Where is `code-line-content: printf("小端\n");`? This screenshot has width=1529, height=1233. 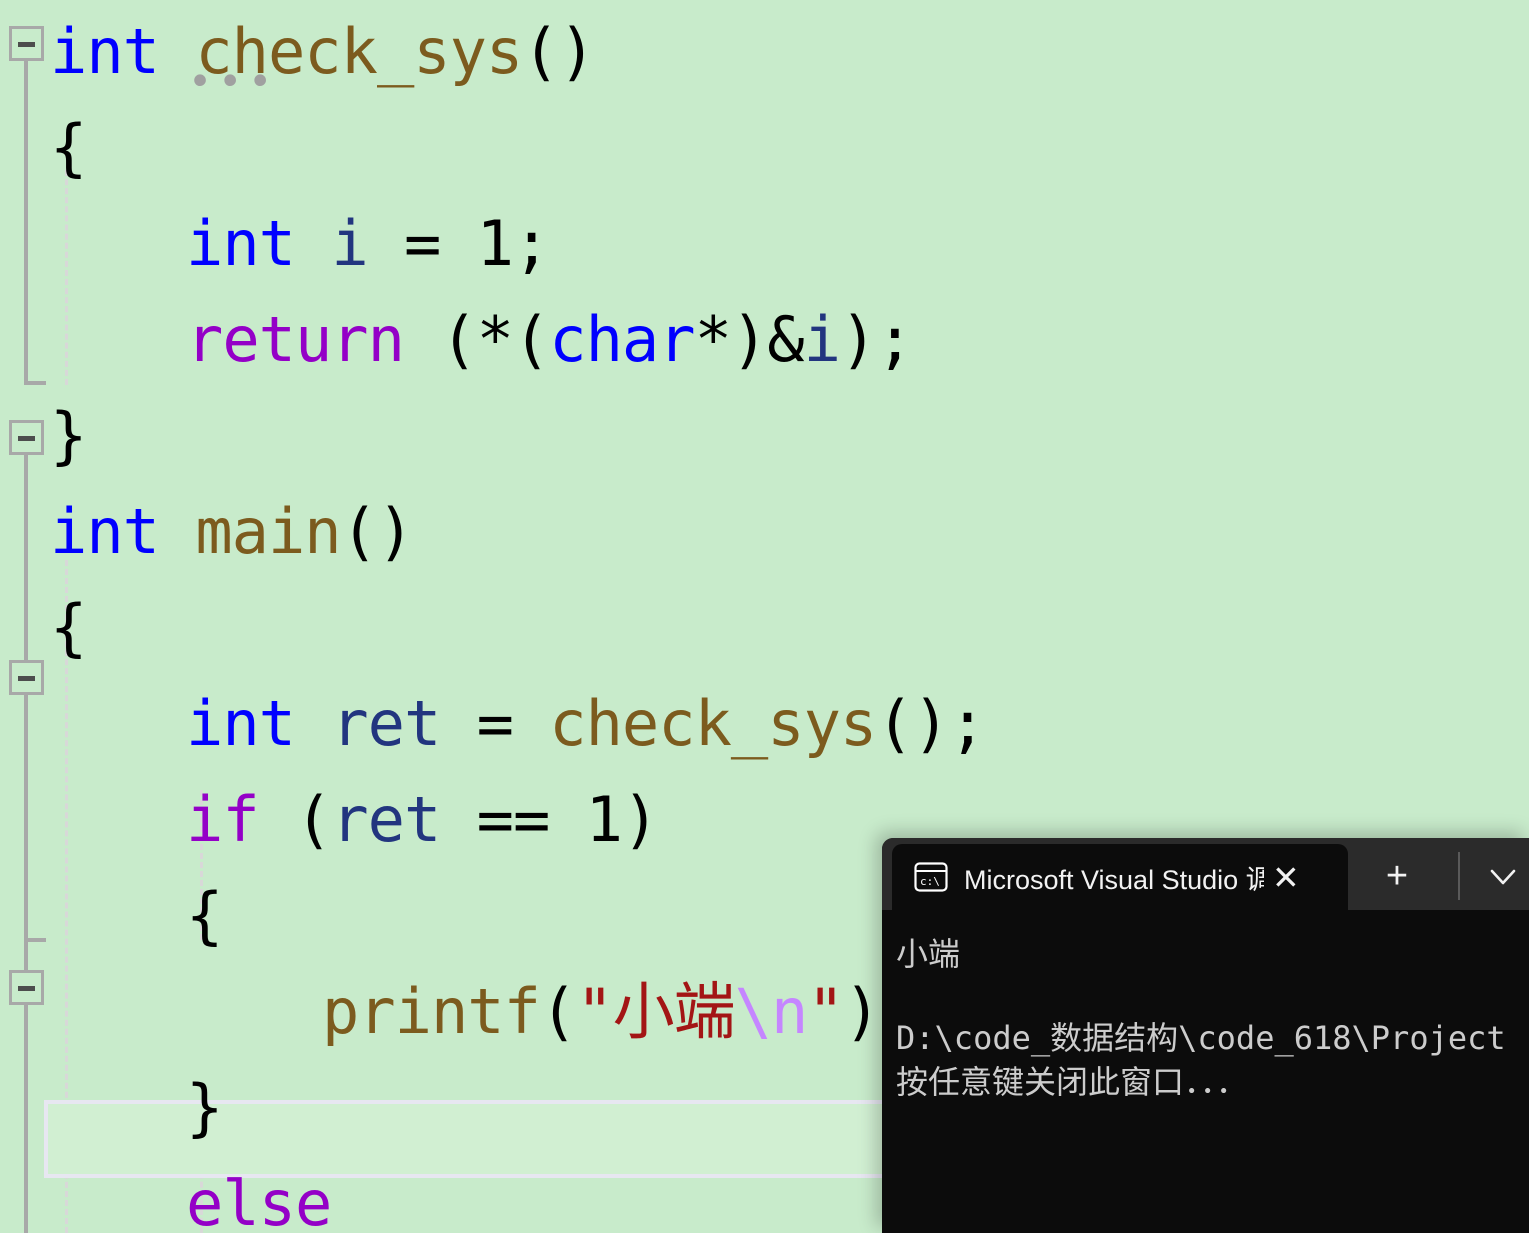
code-line-content: printf("小端\n"); is located at coordinates (619, 1012).